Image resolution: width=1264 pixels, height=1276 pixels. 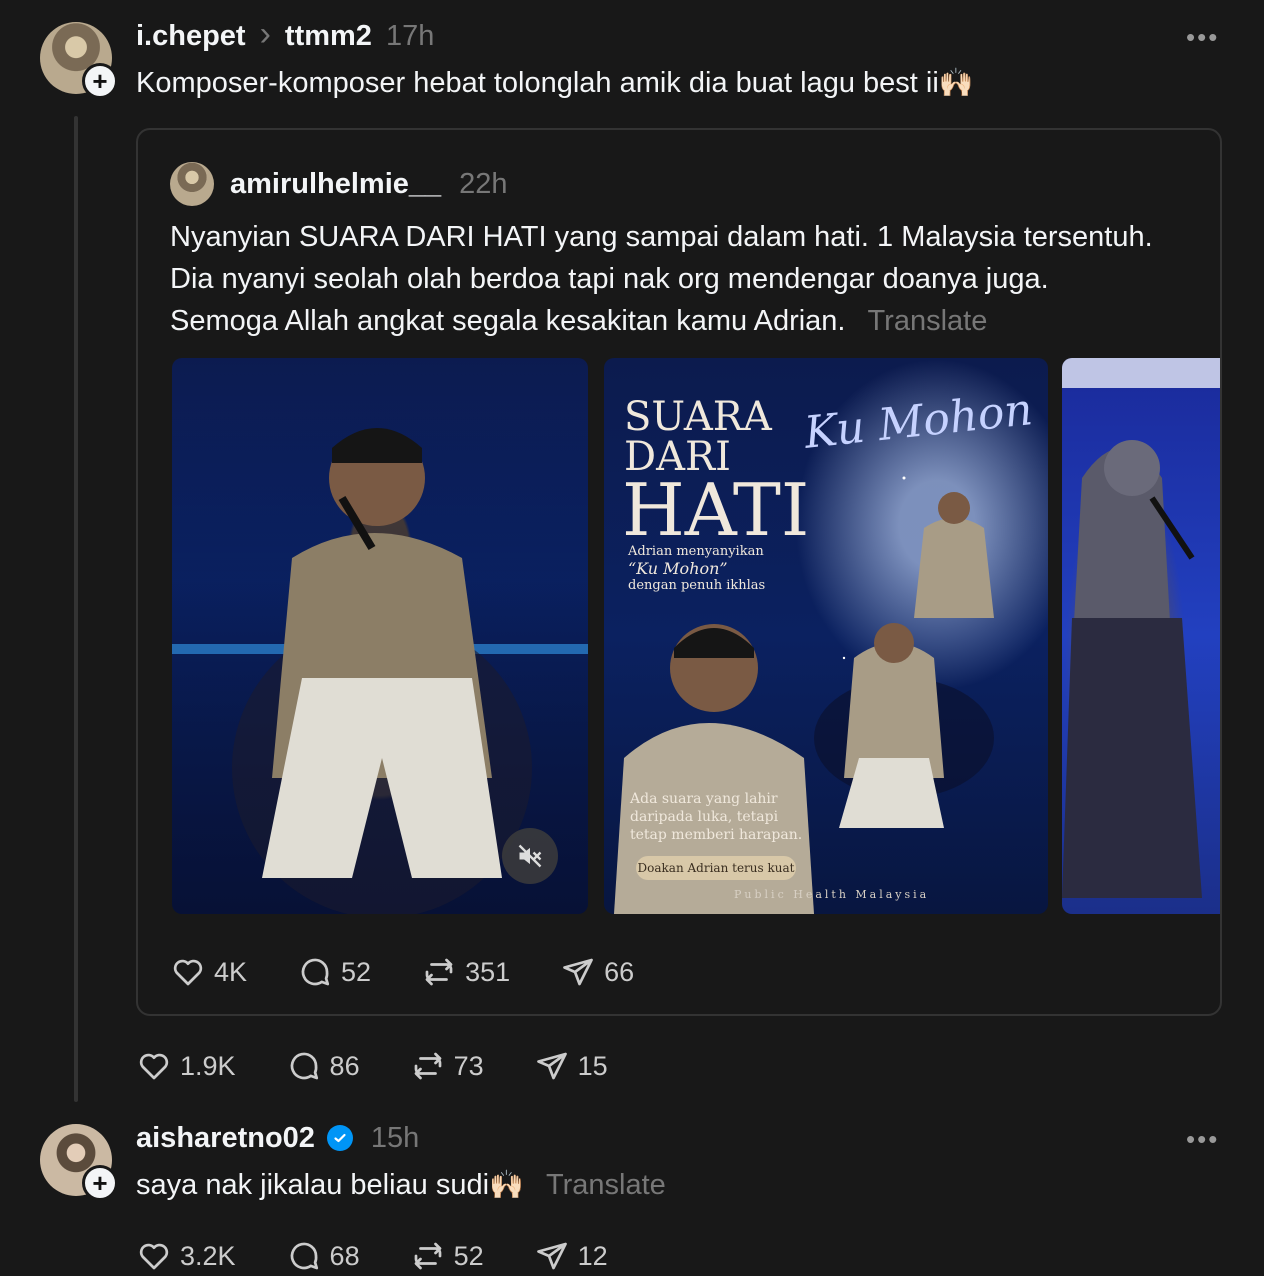 What do you see at coordinates (592, 1065) in the screenshot?
I see `share-count: 15` at bounding box center [592, 1065].